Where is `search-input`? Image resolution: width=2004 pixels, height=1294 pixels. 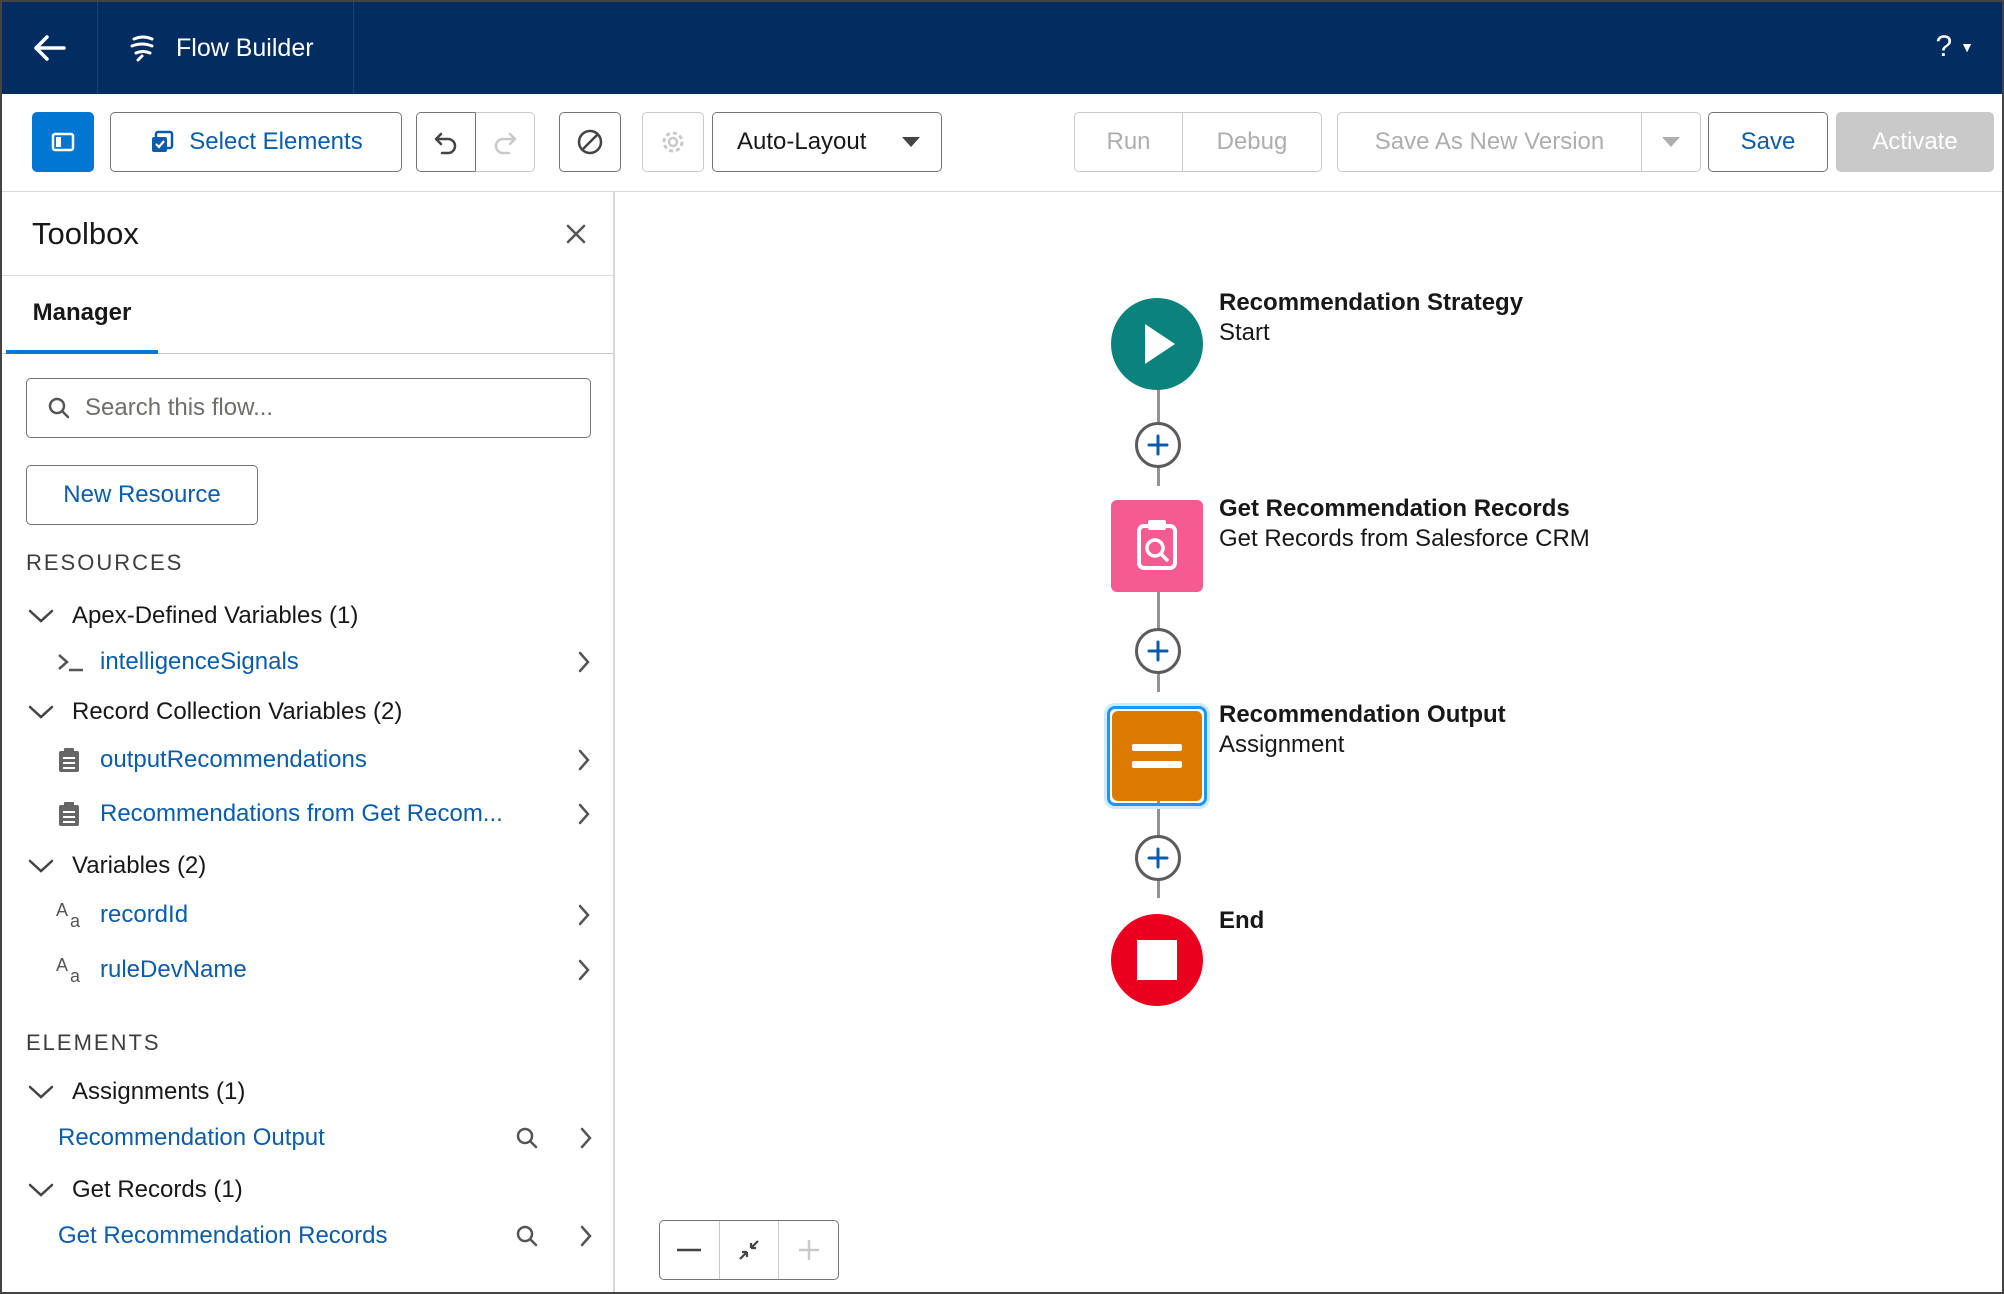 search-input is located at coordinates (325, 408).